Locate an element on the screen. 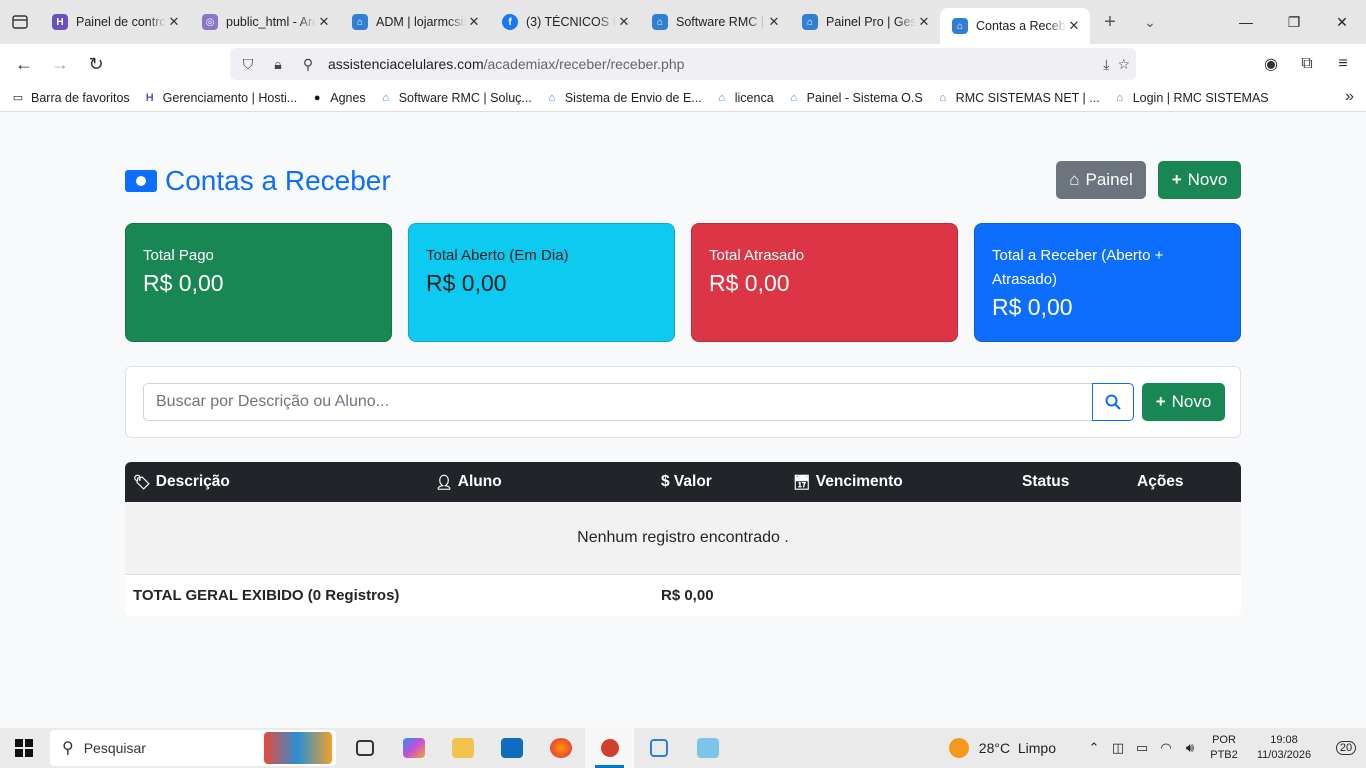  taskbar-apps is located at coordinates (536, 748).